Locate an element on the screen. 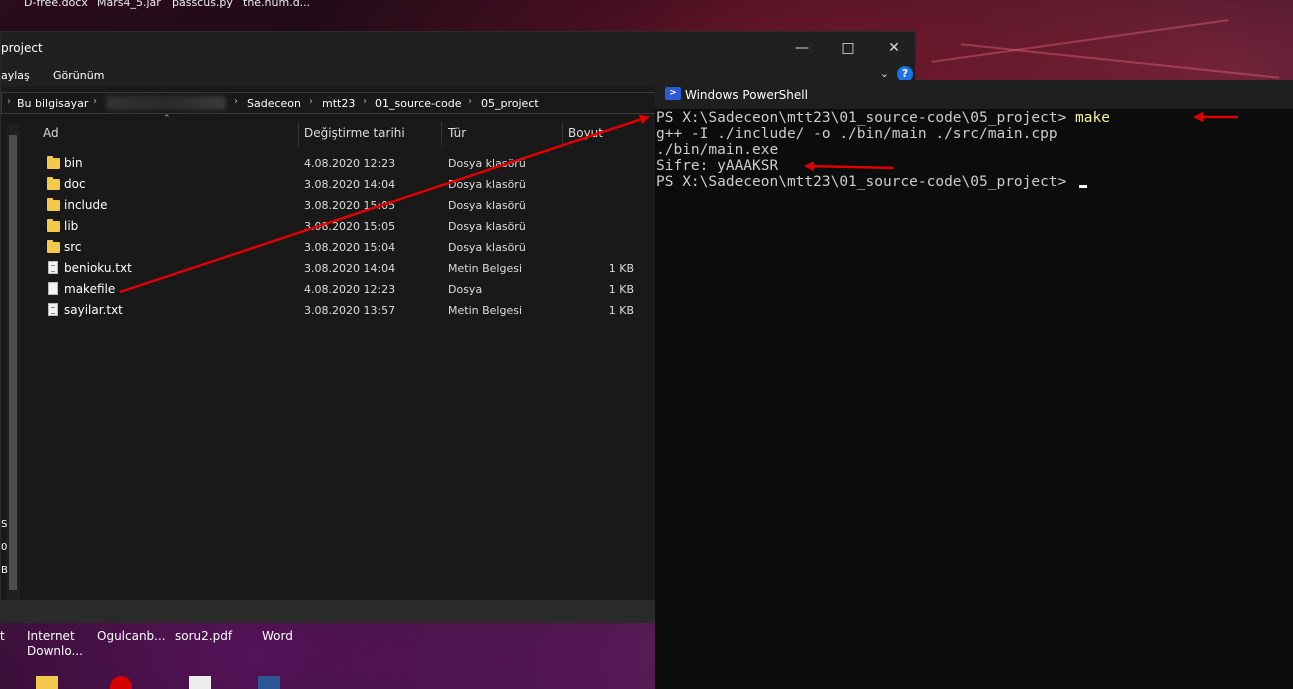 The height and width of the screenshot is (689, 1293). file-name: include is located at coordinates (86, 205).